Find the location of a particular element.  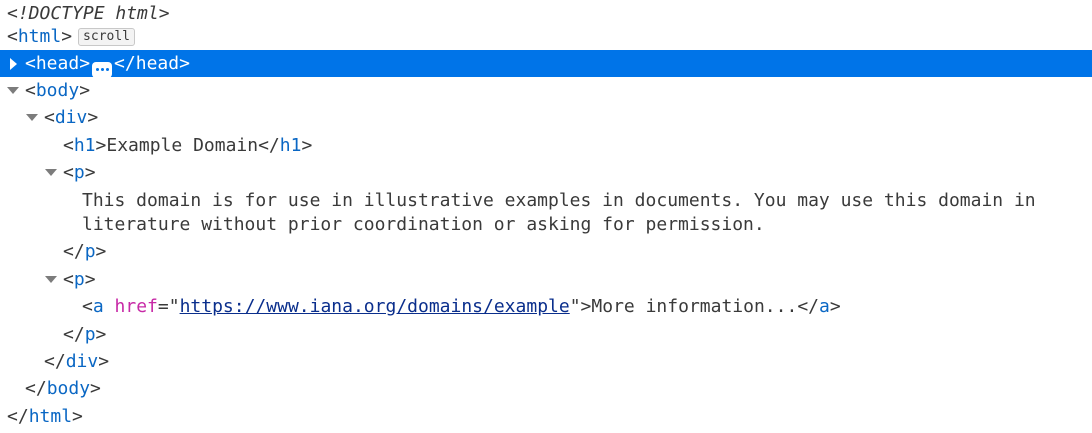

body-open-node: <body> is located at coordinates (546, 90).